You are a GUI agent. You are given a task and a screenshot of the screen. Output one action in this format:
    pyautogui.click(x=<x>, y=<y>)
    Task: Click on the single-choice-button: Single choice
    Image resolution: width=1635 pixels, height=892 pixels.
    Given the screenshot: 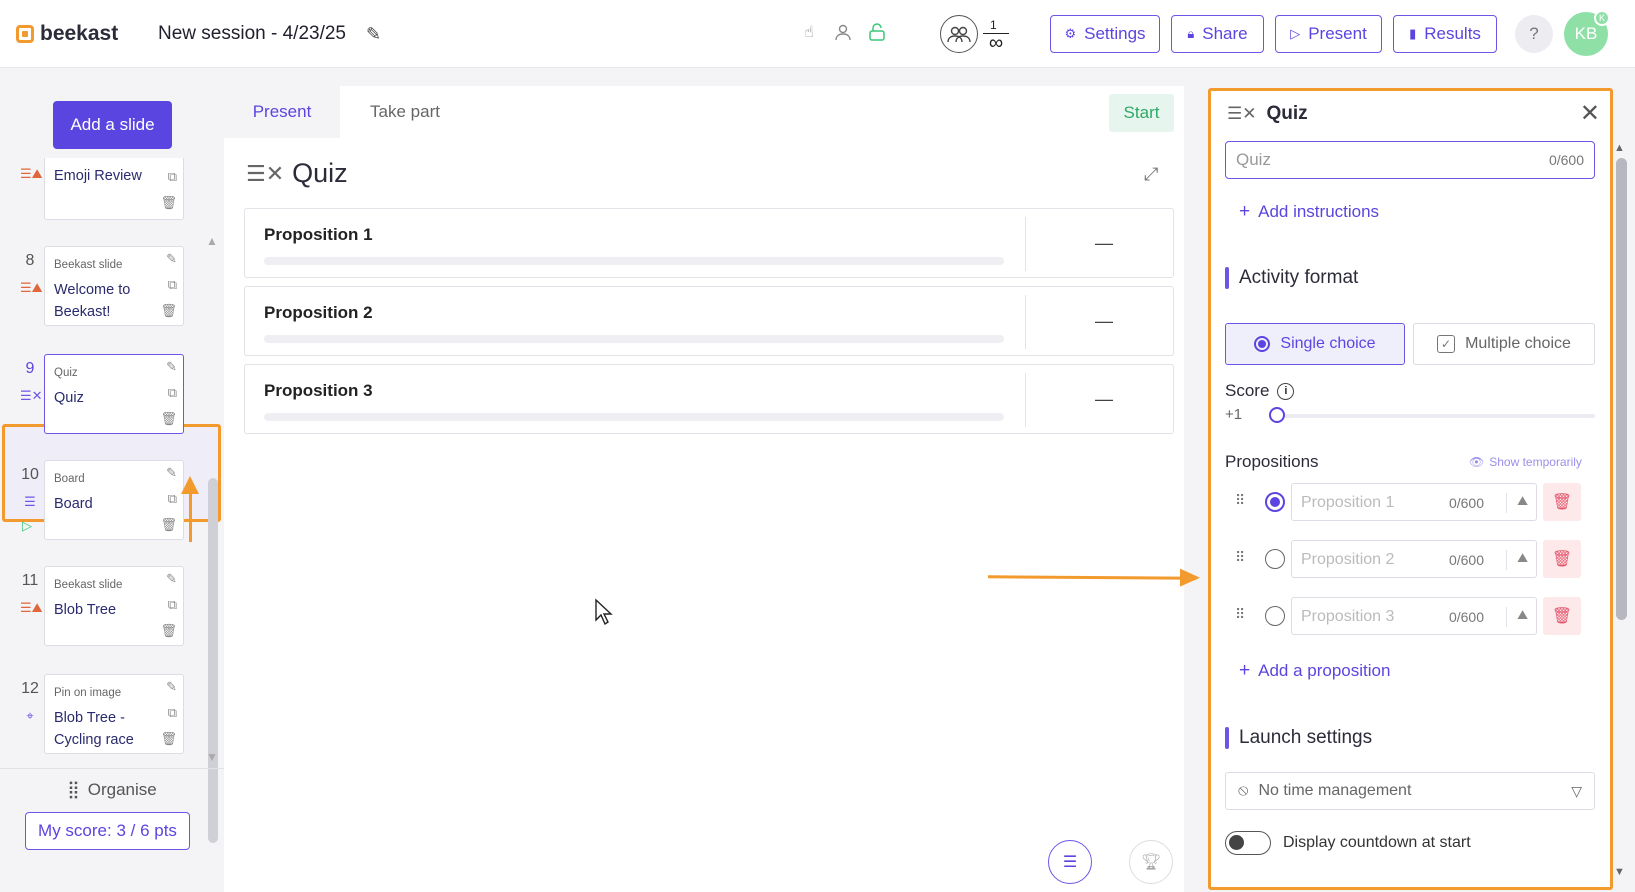 What is the action you would take?
    pyautogui.click(x=1315, y=344)
    